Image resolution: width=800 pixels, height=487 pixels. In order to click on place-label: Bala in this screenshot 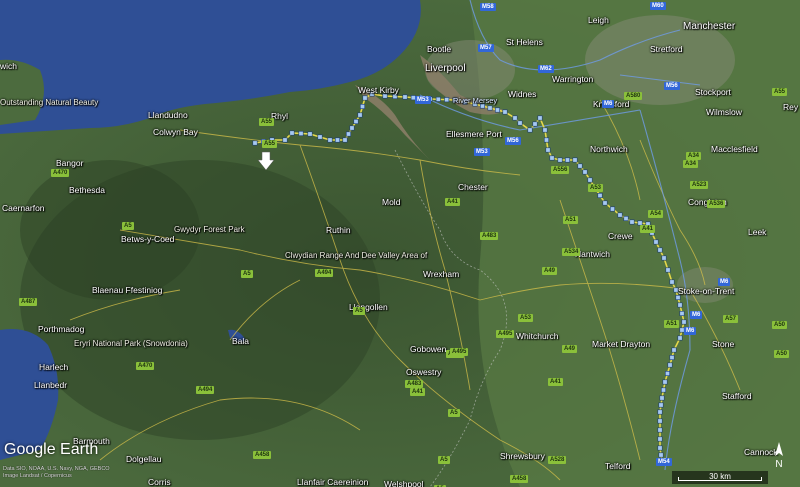, I will do `click(241, 341)`.